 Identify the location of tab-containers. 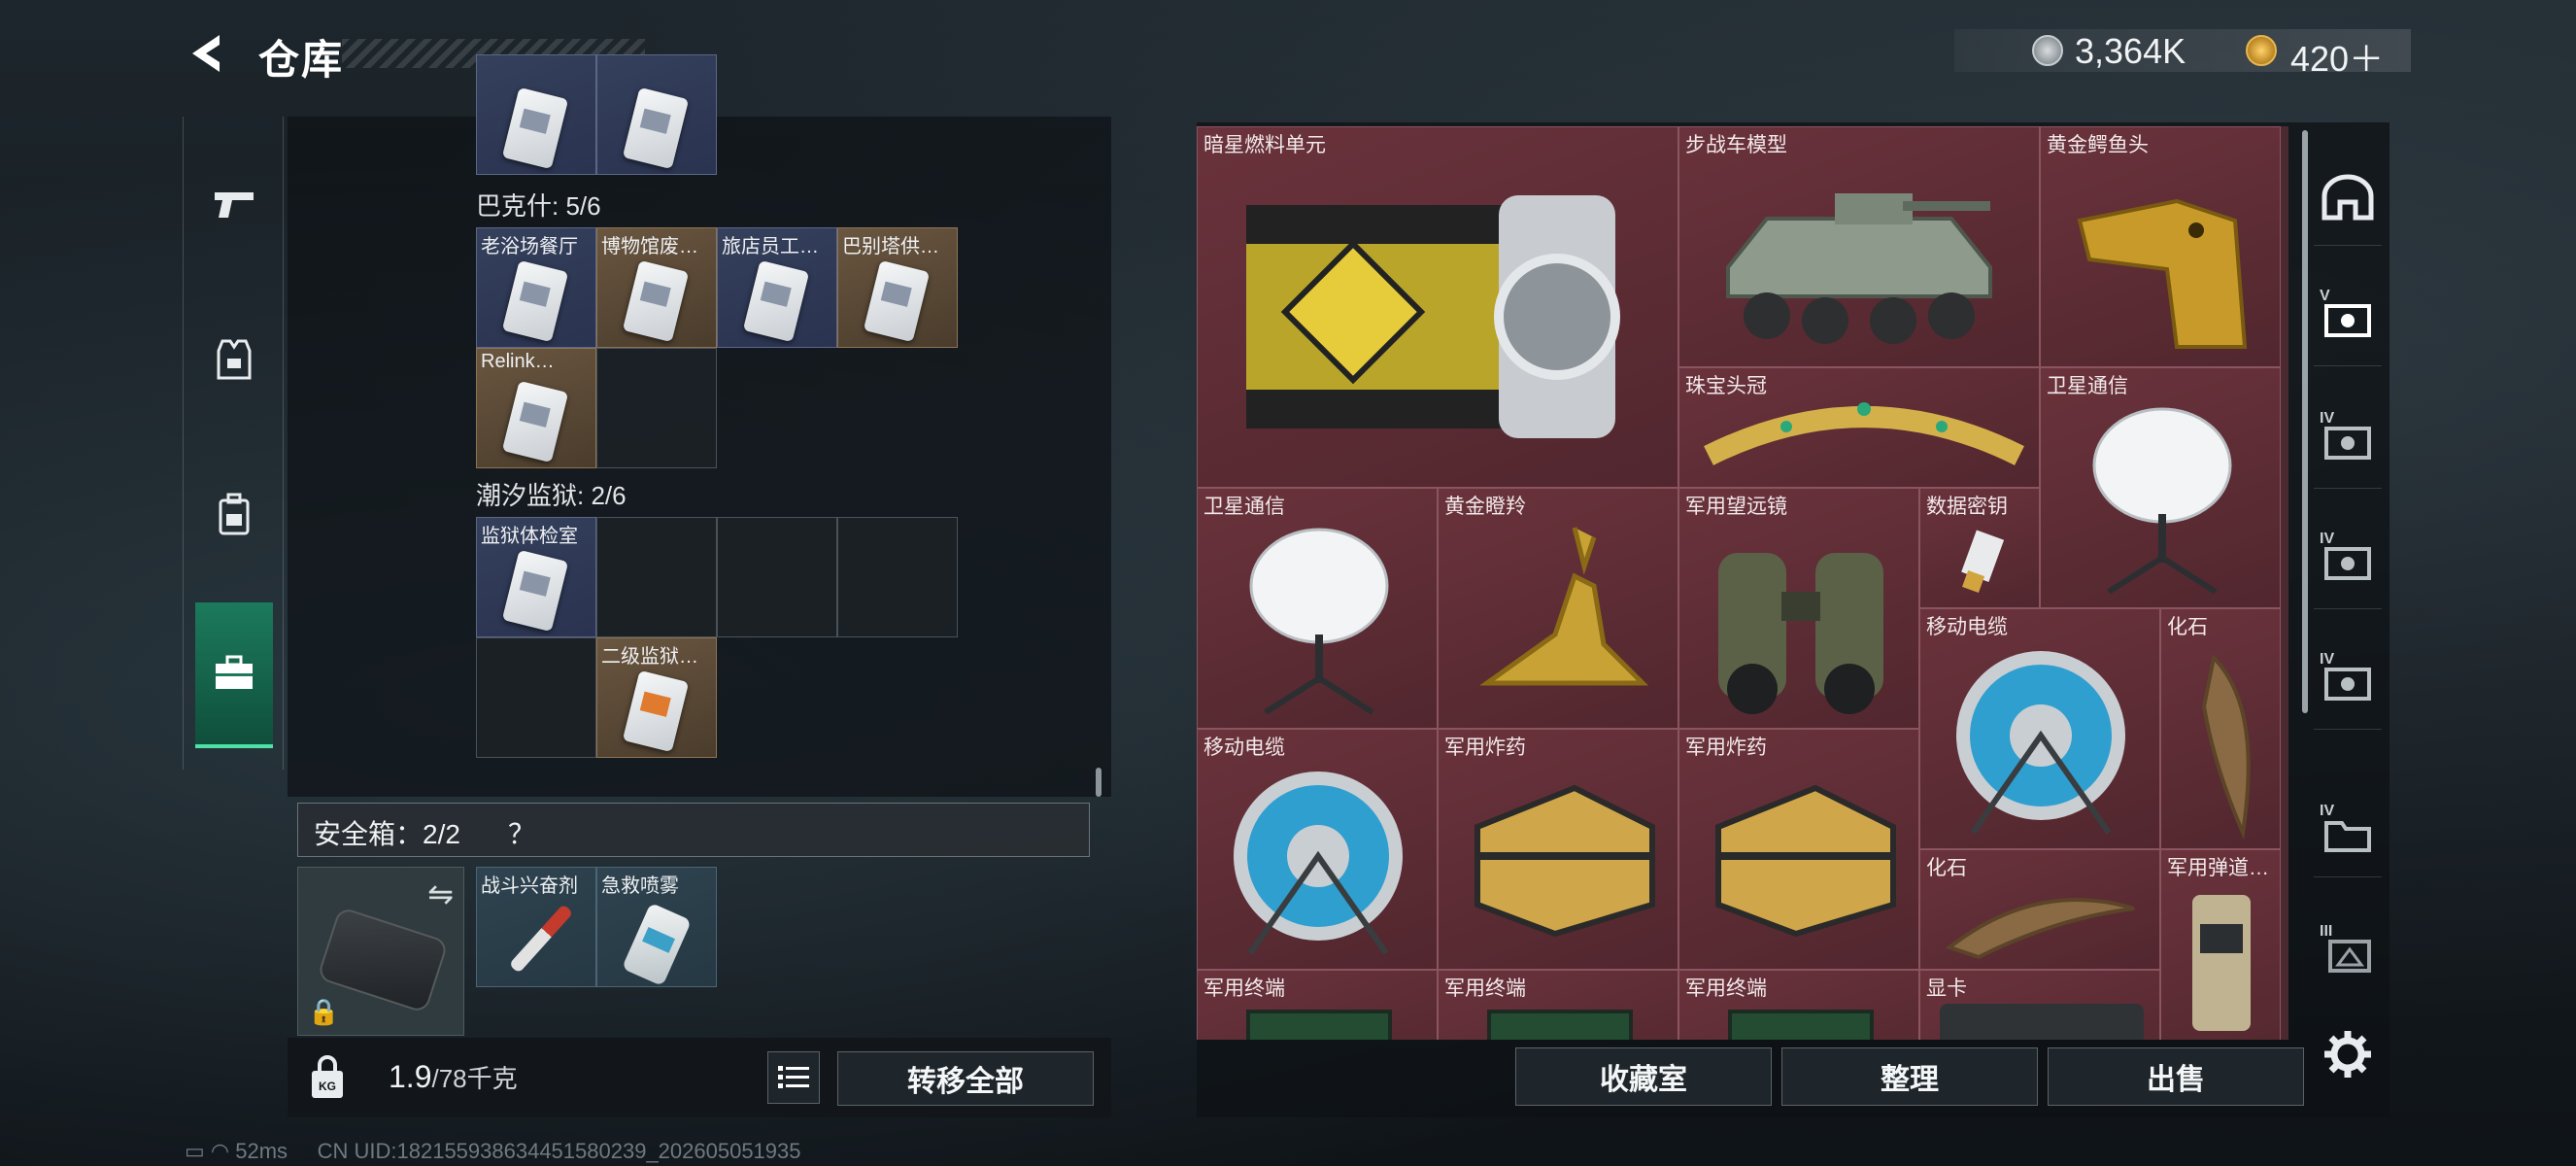
(234, 675).